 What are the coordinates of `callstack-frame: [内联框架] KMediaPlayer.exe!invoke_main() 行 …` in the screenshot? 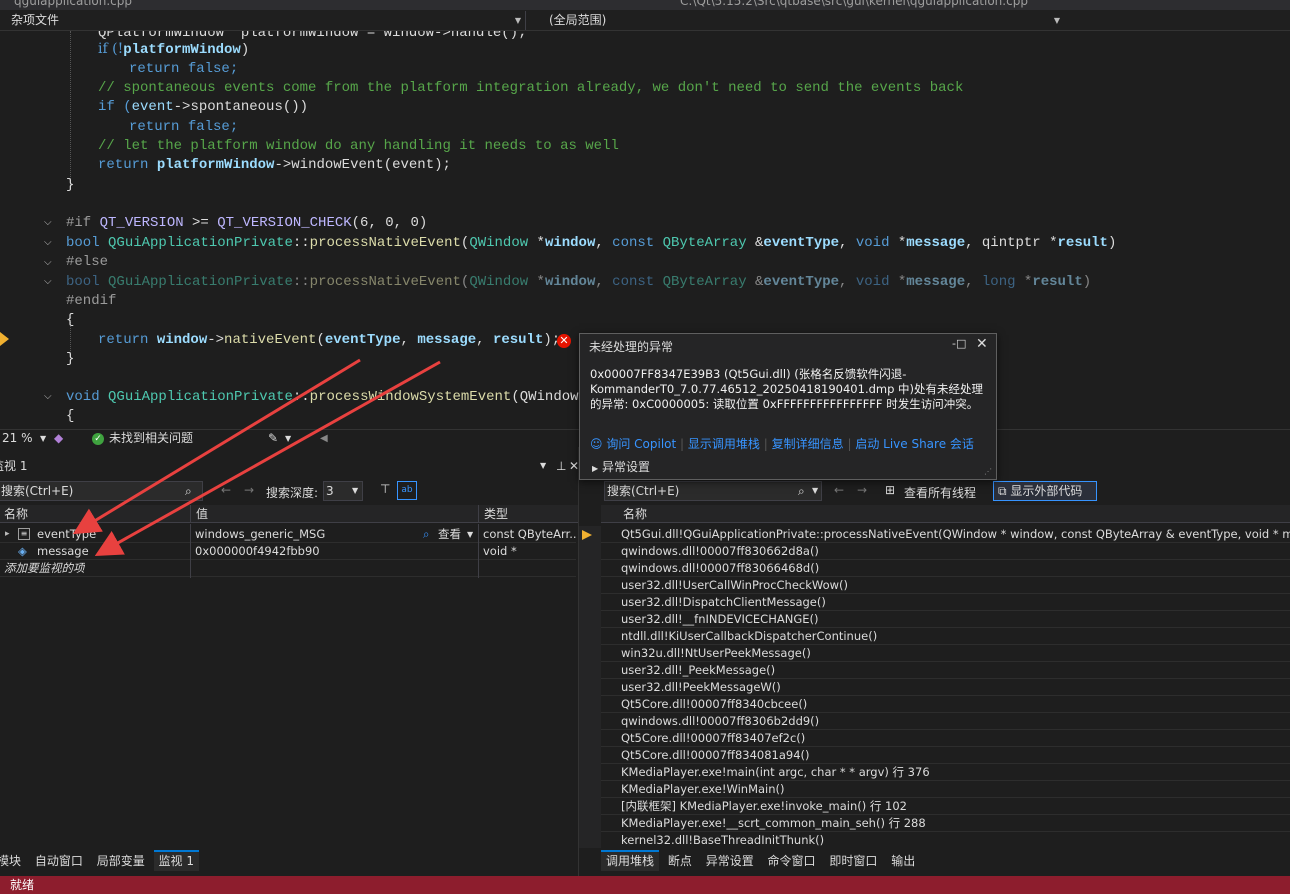 It's located at (945, 806).